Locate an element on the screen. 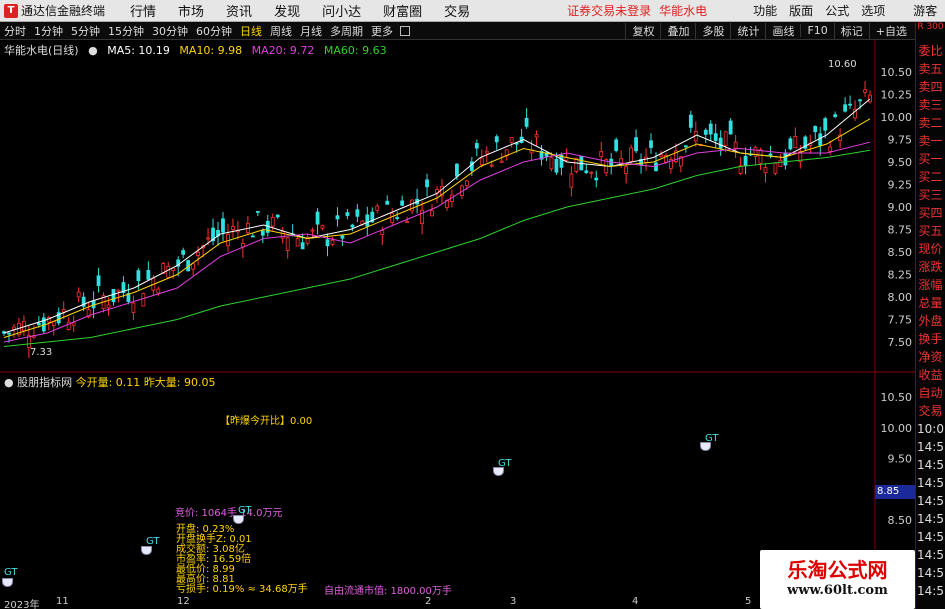 This screenshot has height=609, width=945. panel-item: 买五 is located at coordinates (930, 231).